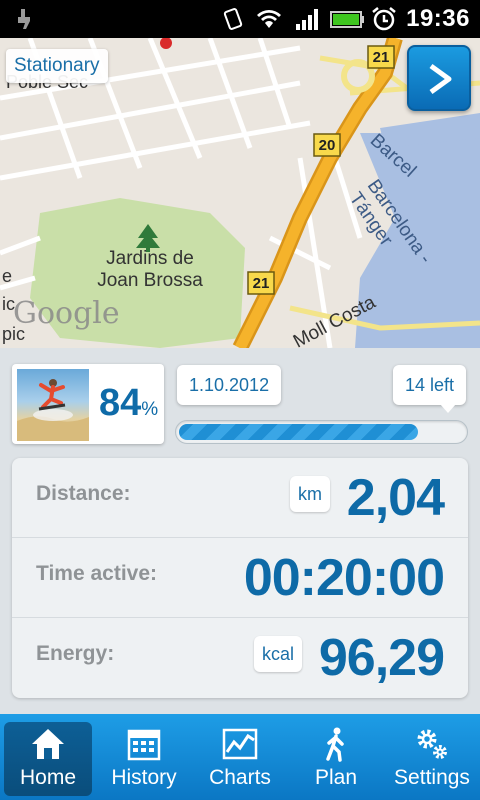 This screenshot has height=800, width=480. I want to click on distance-value: 2,04, so click(395, 498).